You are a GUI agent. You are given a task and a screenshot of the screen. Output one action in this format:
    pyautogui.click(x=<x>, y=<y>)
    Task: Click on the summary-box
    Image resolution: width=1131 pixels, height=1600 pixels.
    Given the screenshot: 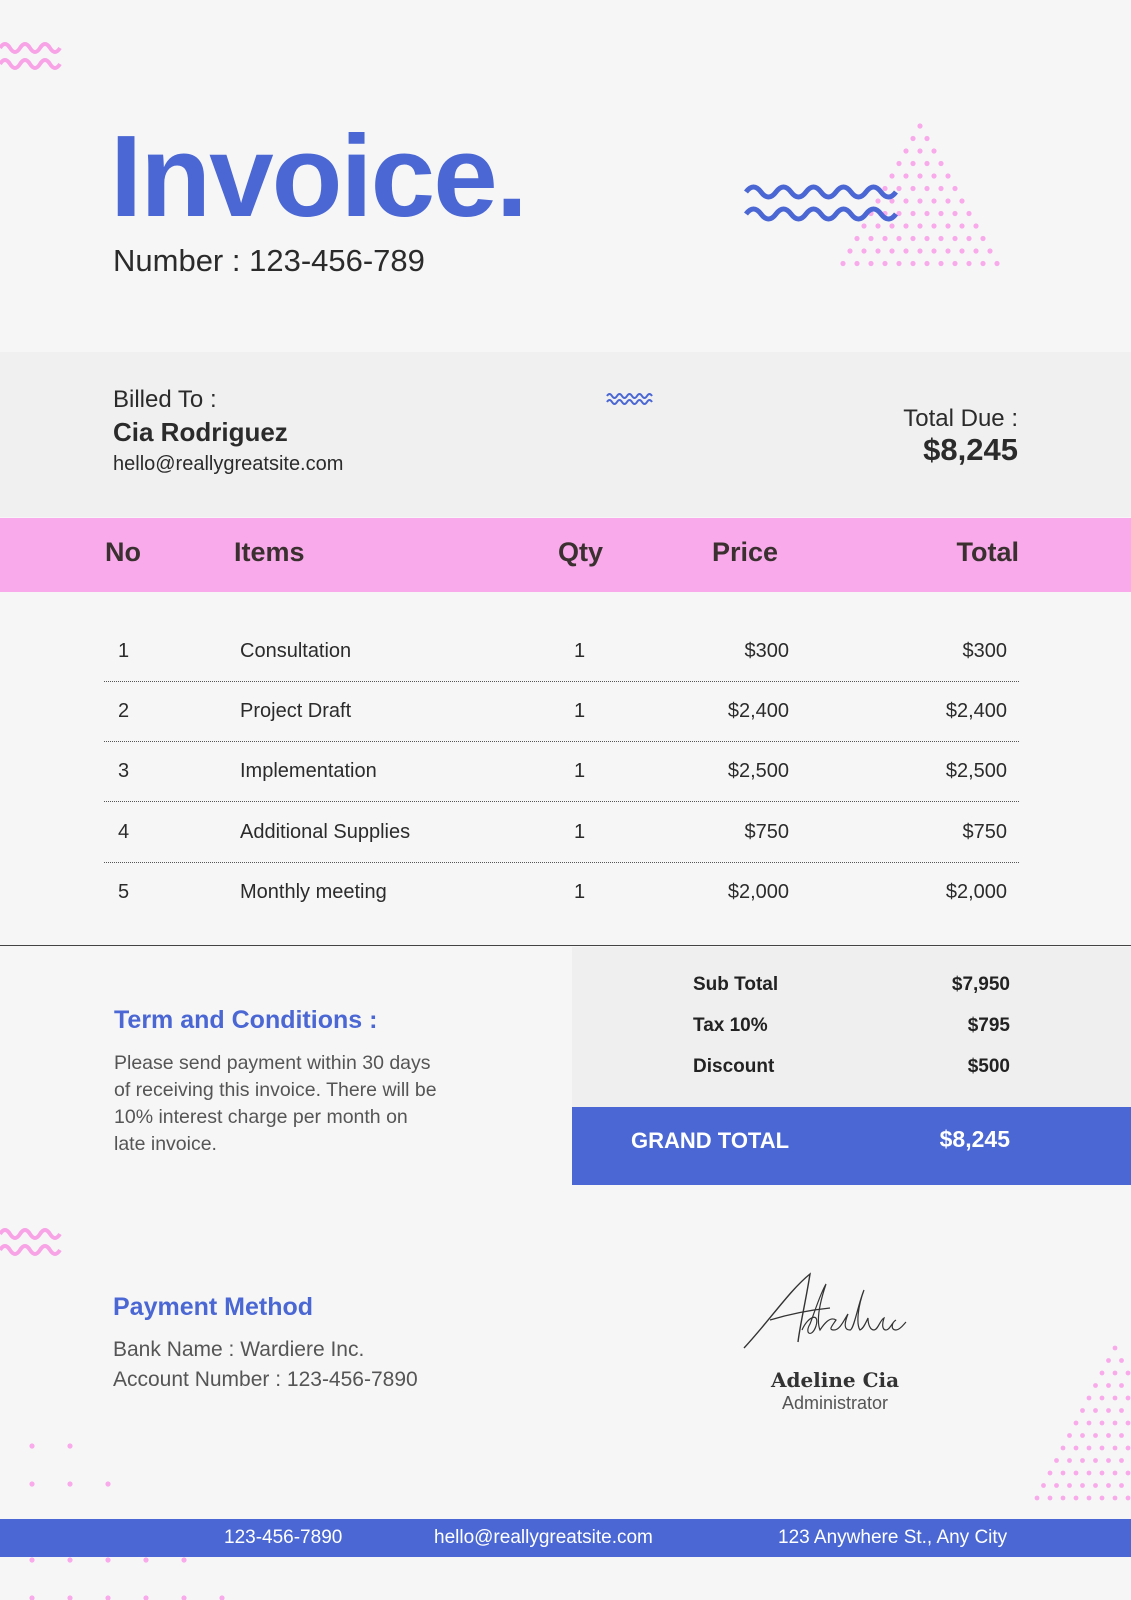 What is the action you would take?
    pyautogui.click(x=851, y=1027)
    